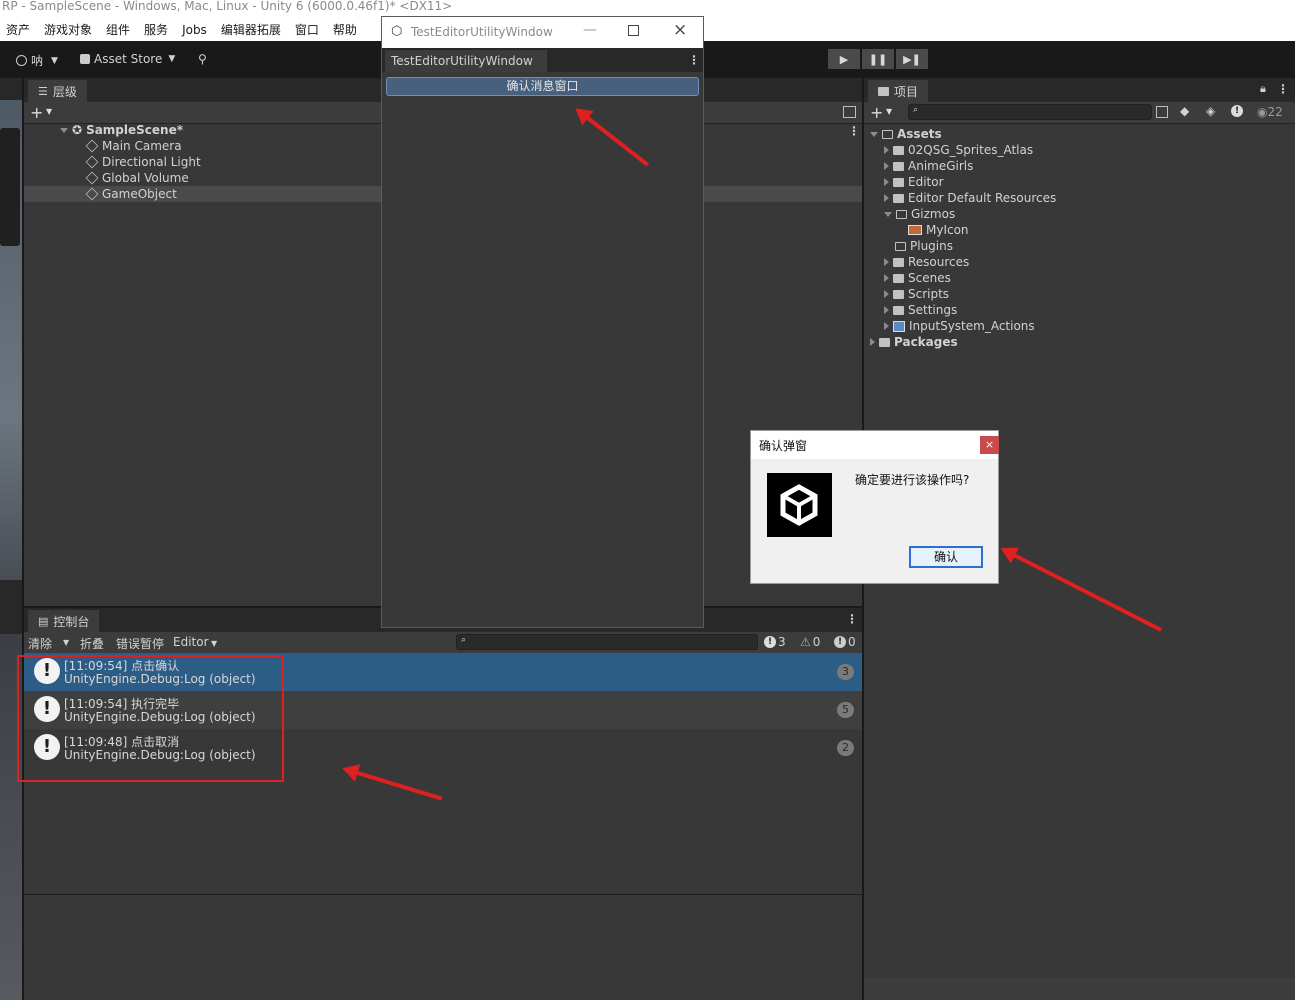 The height and width of the screenshot is (1000, 1295). I want to click on scene-root-row: ✪ SampleScene*, so click(121, 130).